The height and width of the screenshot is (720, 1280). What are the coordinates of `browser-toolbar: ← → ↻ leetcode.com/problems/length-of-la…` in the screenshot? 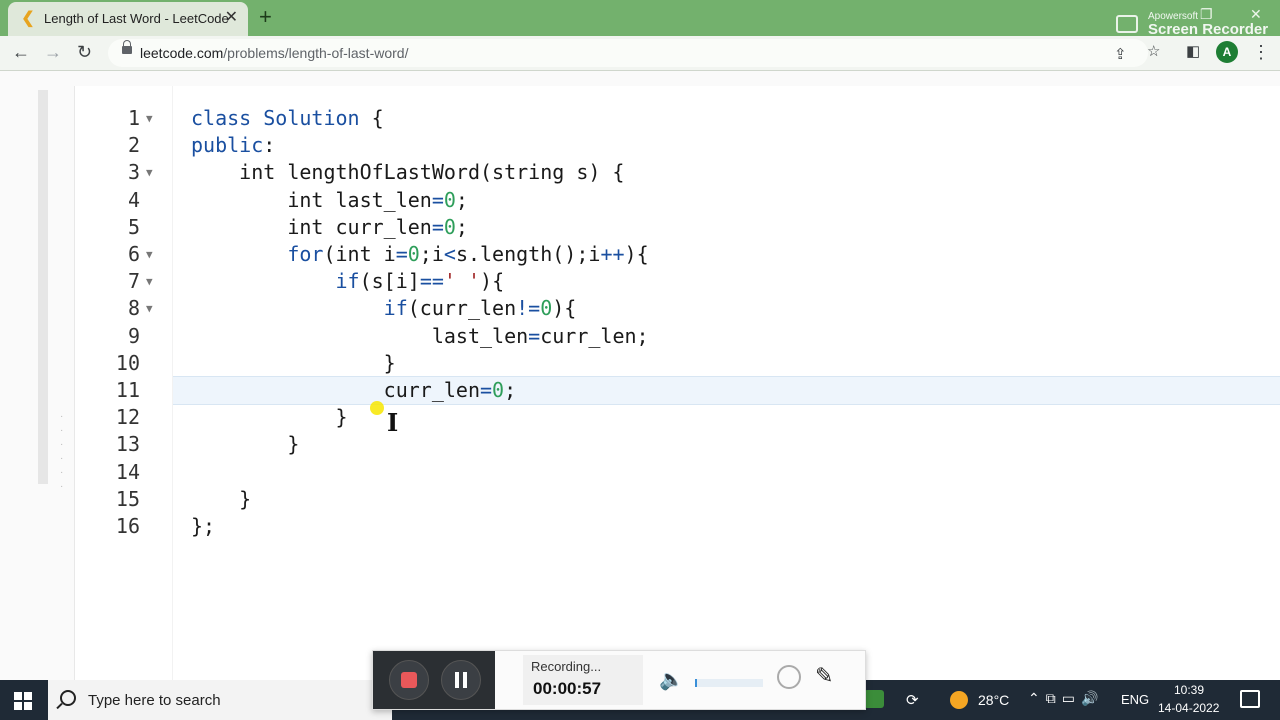 It's located at (640, 53).